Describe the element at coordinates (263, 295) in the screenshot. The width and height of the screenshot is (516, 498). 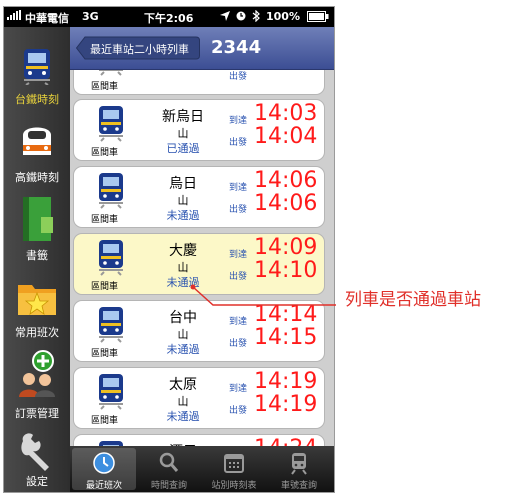
I see `callout-line` at that location.